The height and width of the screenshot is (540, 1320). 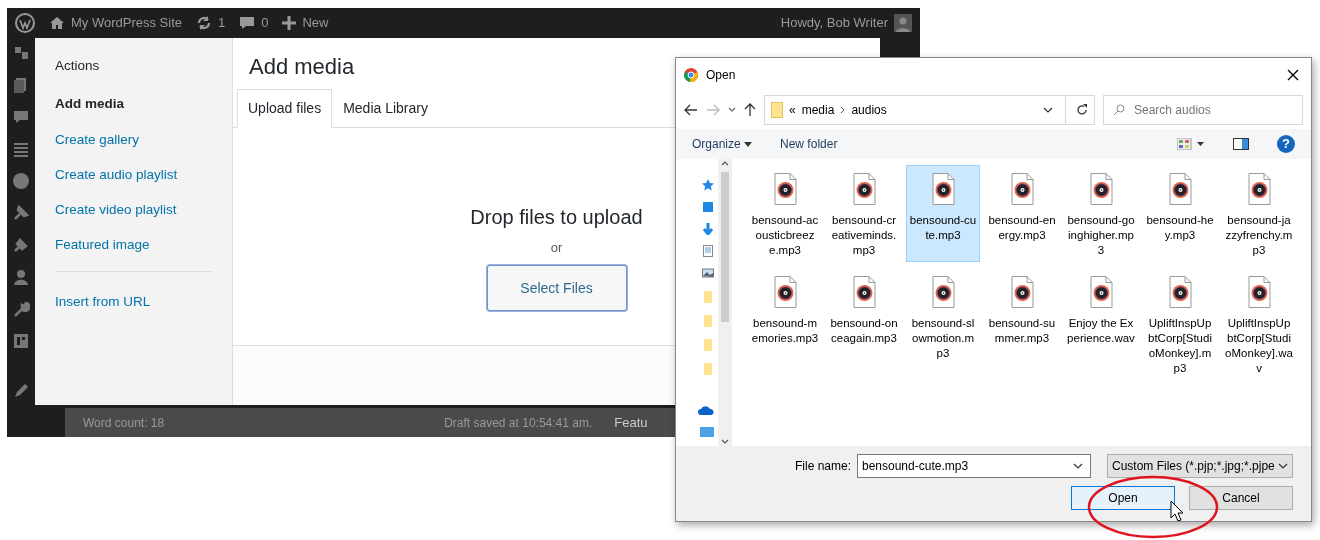 I want to click on file-name-field: bensound-cute.mp3, so click(x=974, y=466).